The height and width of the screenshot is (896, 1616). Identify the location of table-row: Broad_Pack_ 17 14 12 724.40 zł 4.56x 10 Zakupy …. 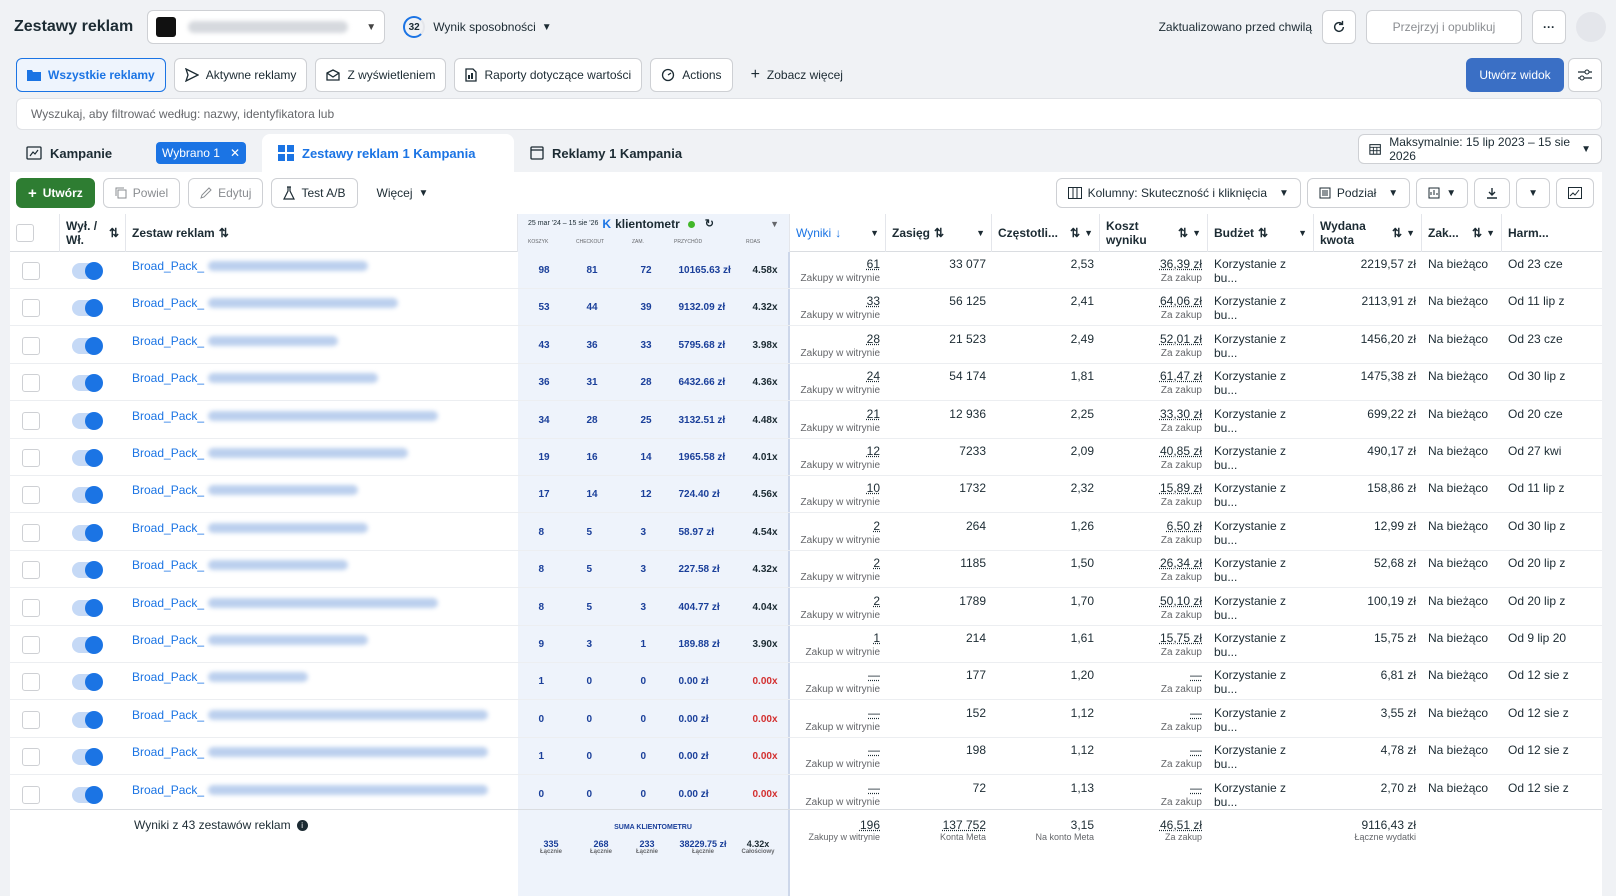
(806, 495).